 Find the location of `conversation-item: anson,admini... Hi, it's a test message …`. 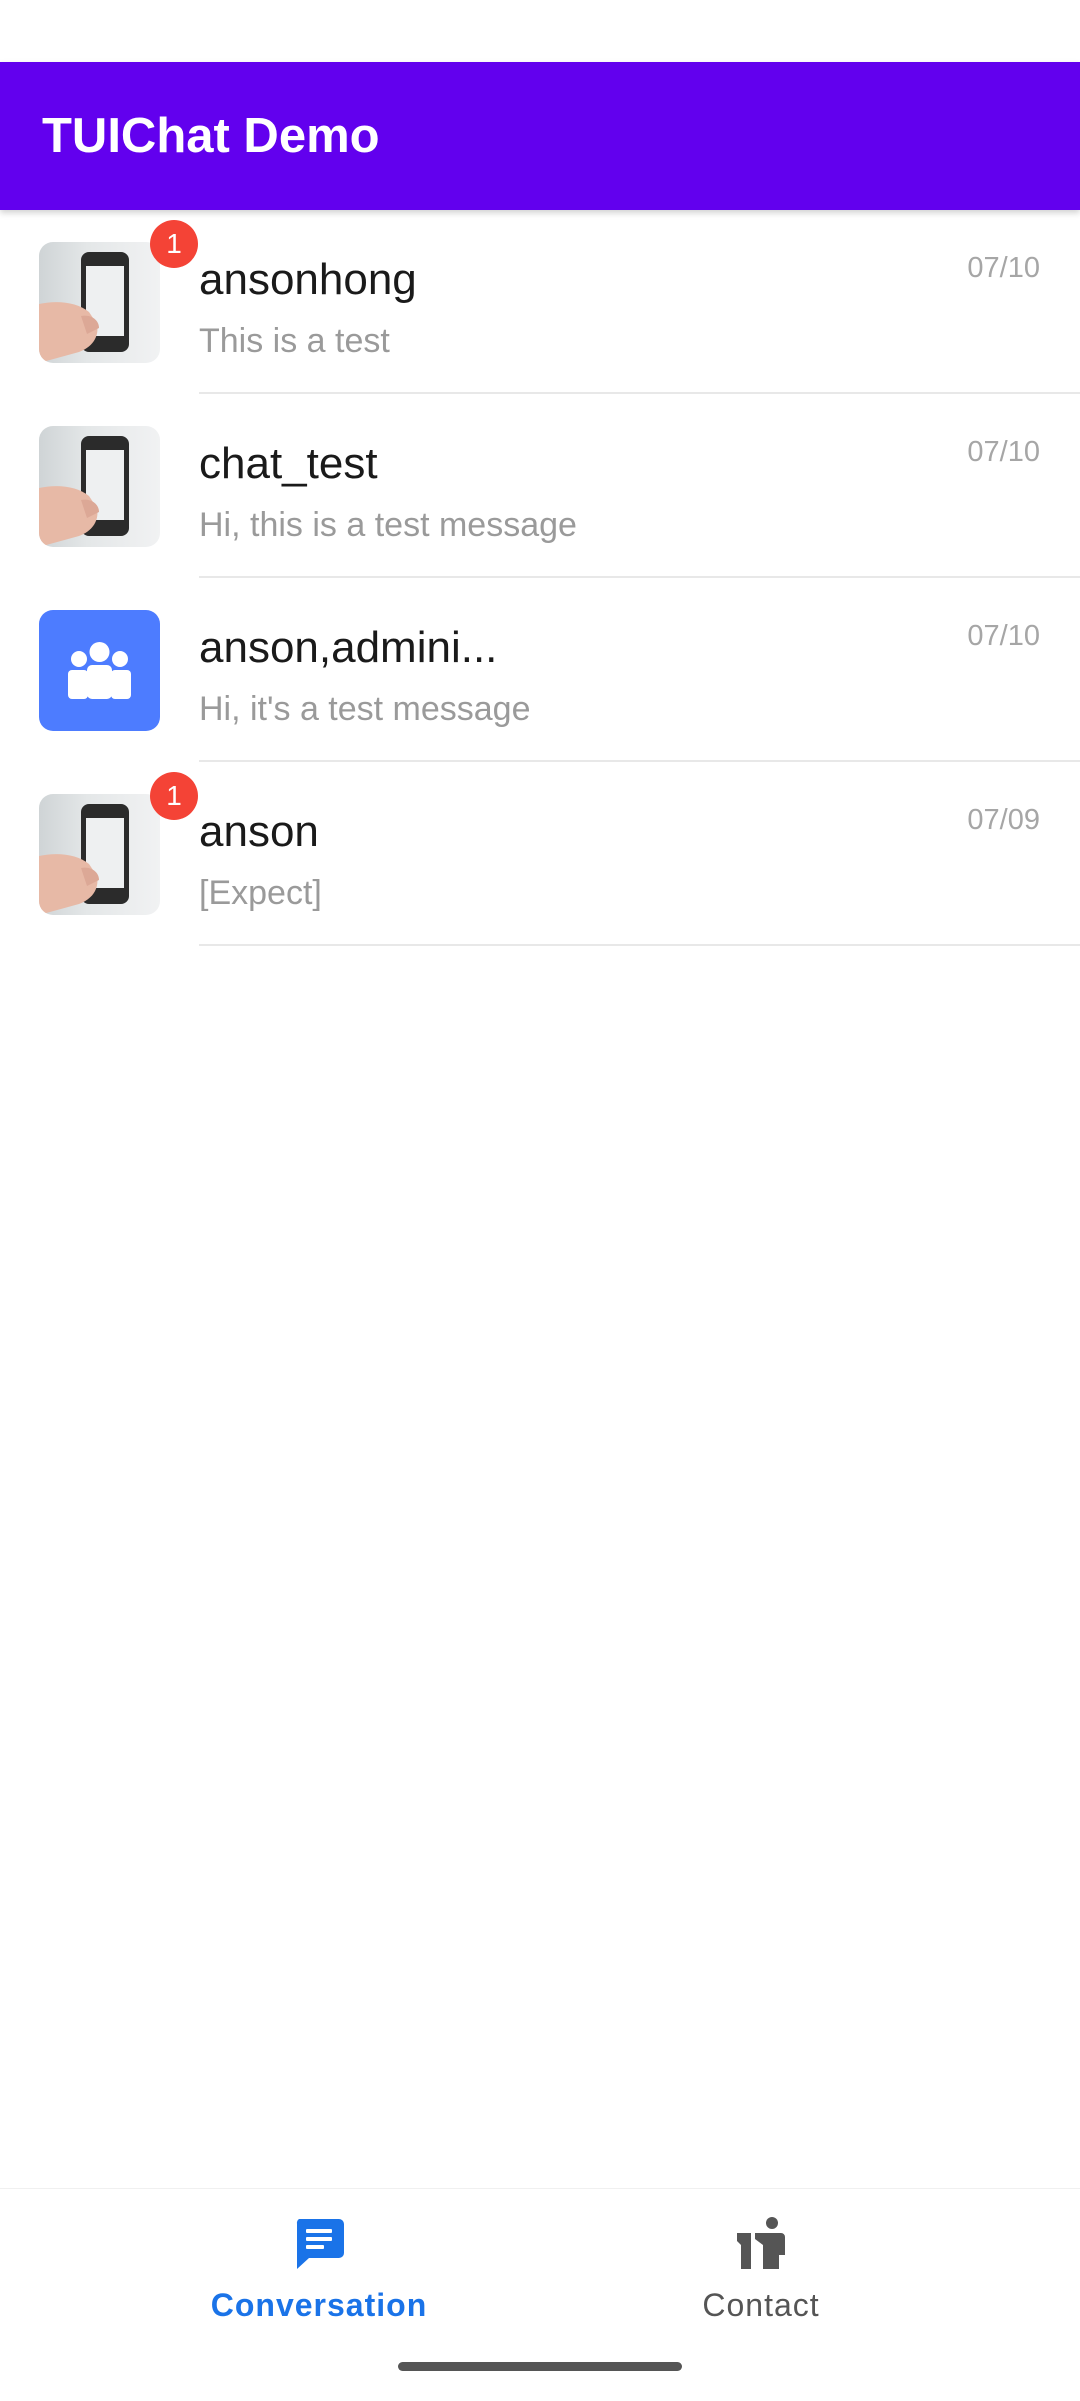

conversation-item: anson,admini... Hi, it's a test message … is located at coordinates (540, 670).